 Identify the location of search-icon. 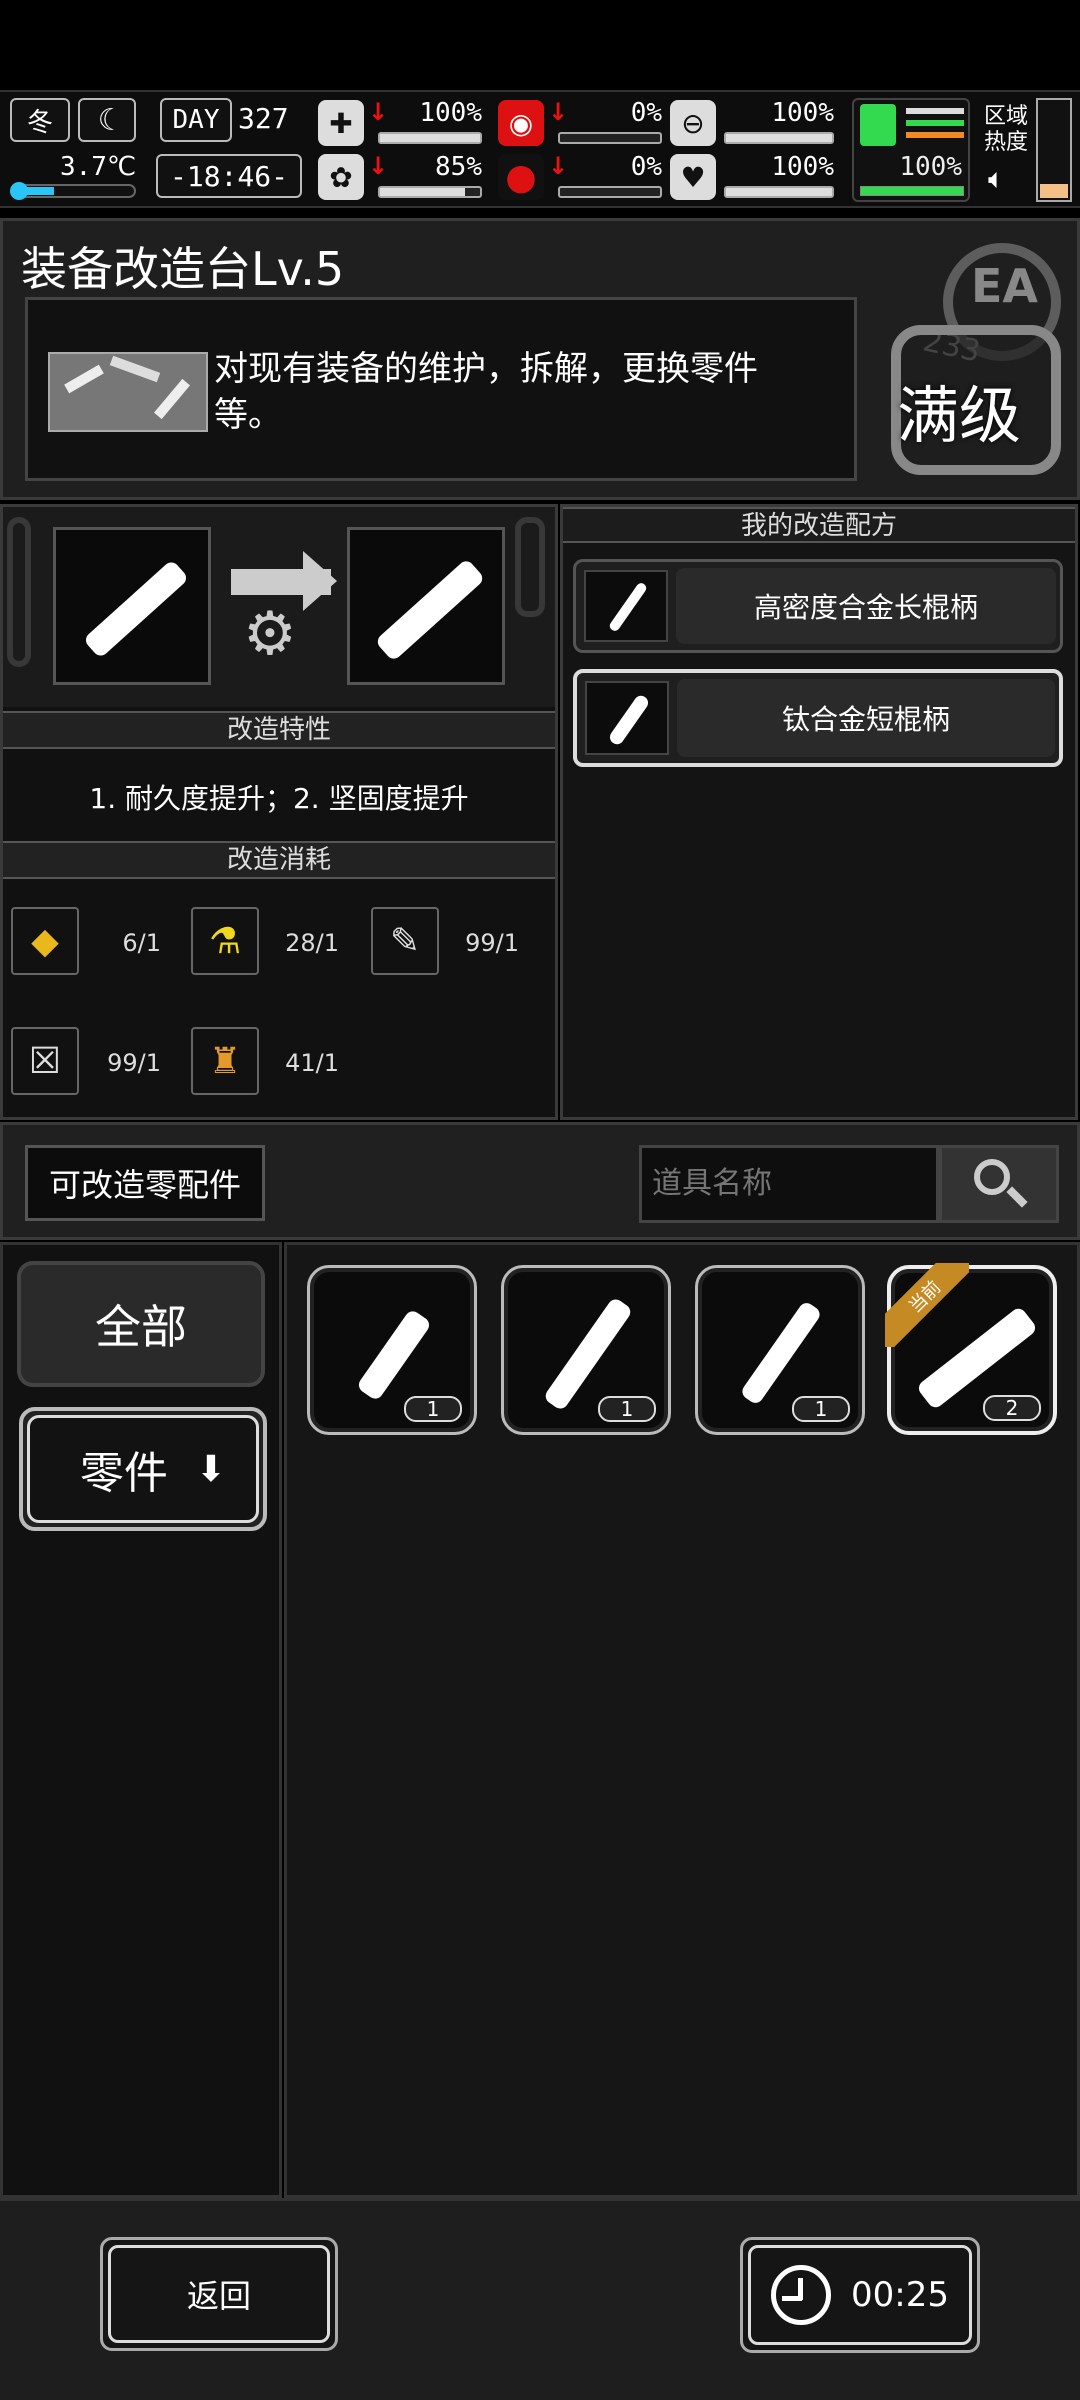
(1000, 1184).